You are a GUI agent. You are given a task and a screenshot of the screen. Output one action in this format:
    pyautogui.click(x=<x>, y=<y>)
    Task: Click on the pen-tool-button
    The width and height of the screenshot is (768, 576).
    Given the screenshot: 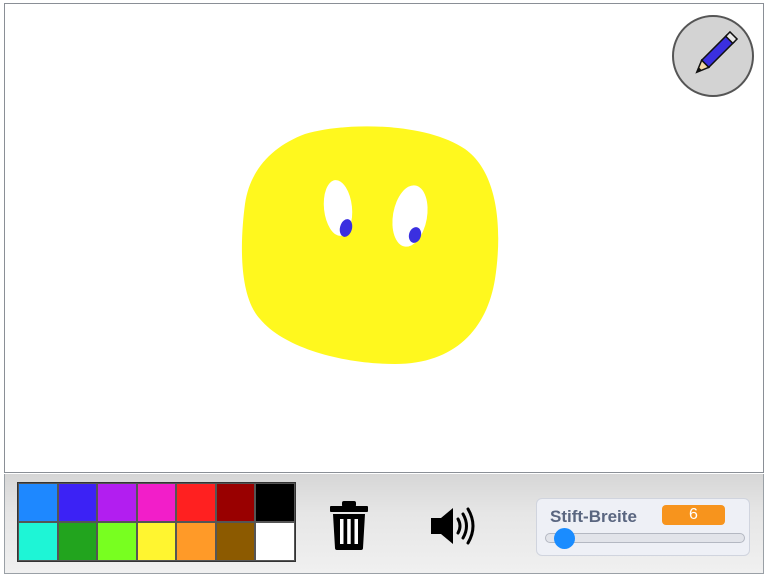 What is the action you would take?
    pyautogui.click(x=713, y=56)
    